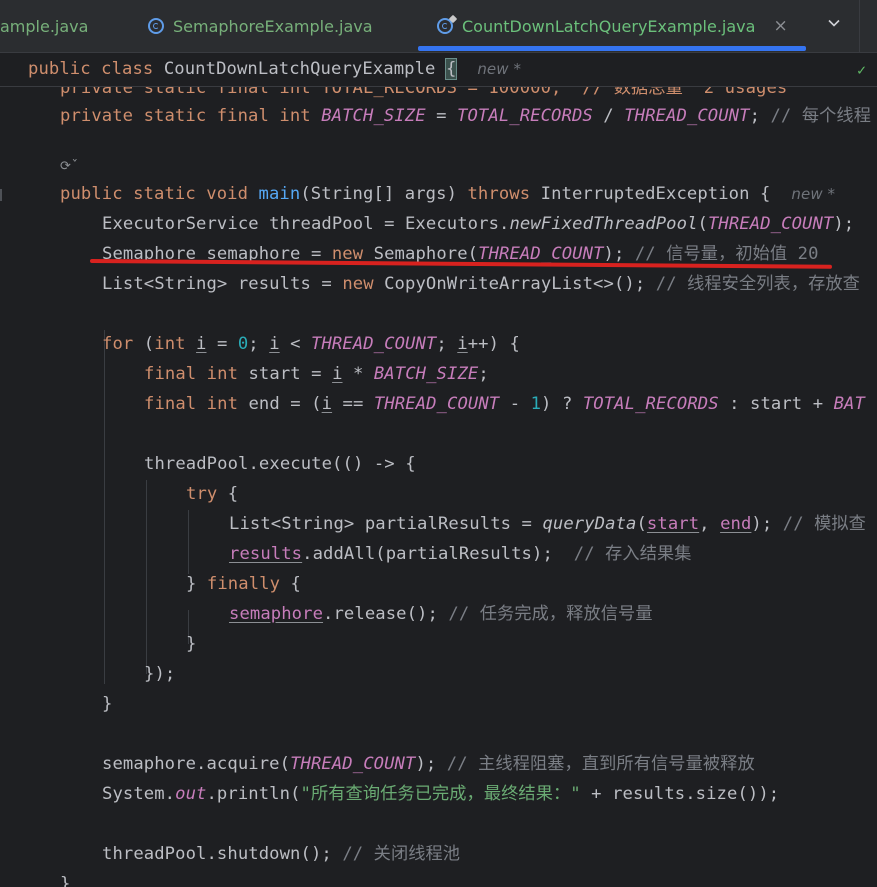 The image size is (877, 887). Describe the element at coordinates (1, 195) in the screenshot. I see `gutter-change-marker` at that location.